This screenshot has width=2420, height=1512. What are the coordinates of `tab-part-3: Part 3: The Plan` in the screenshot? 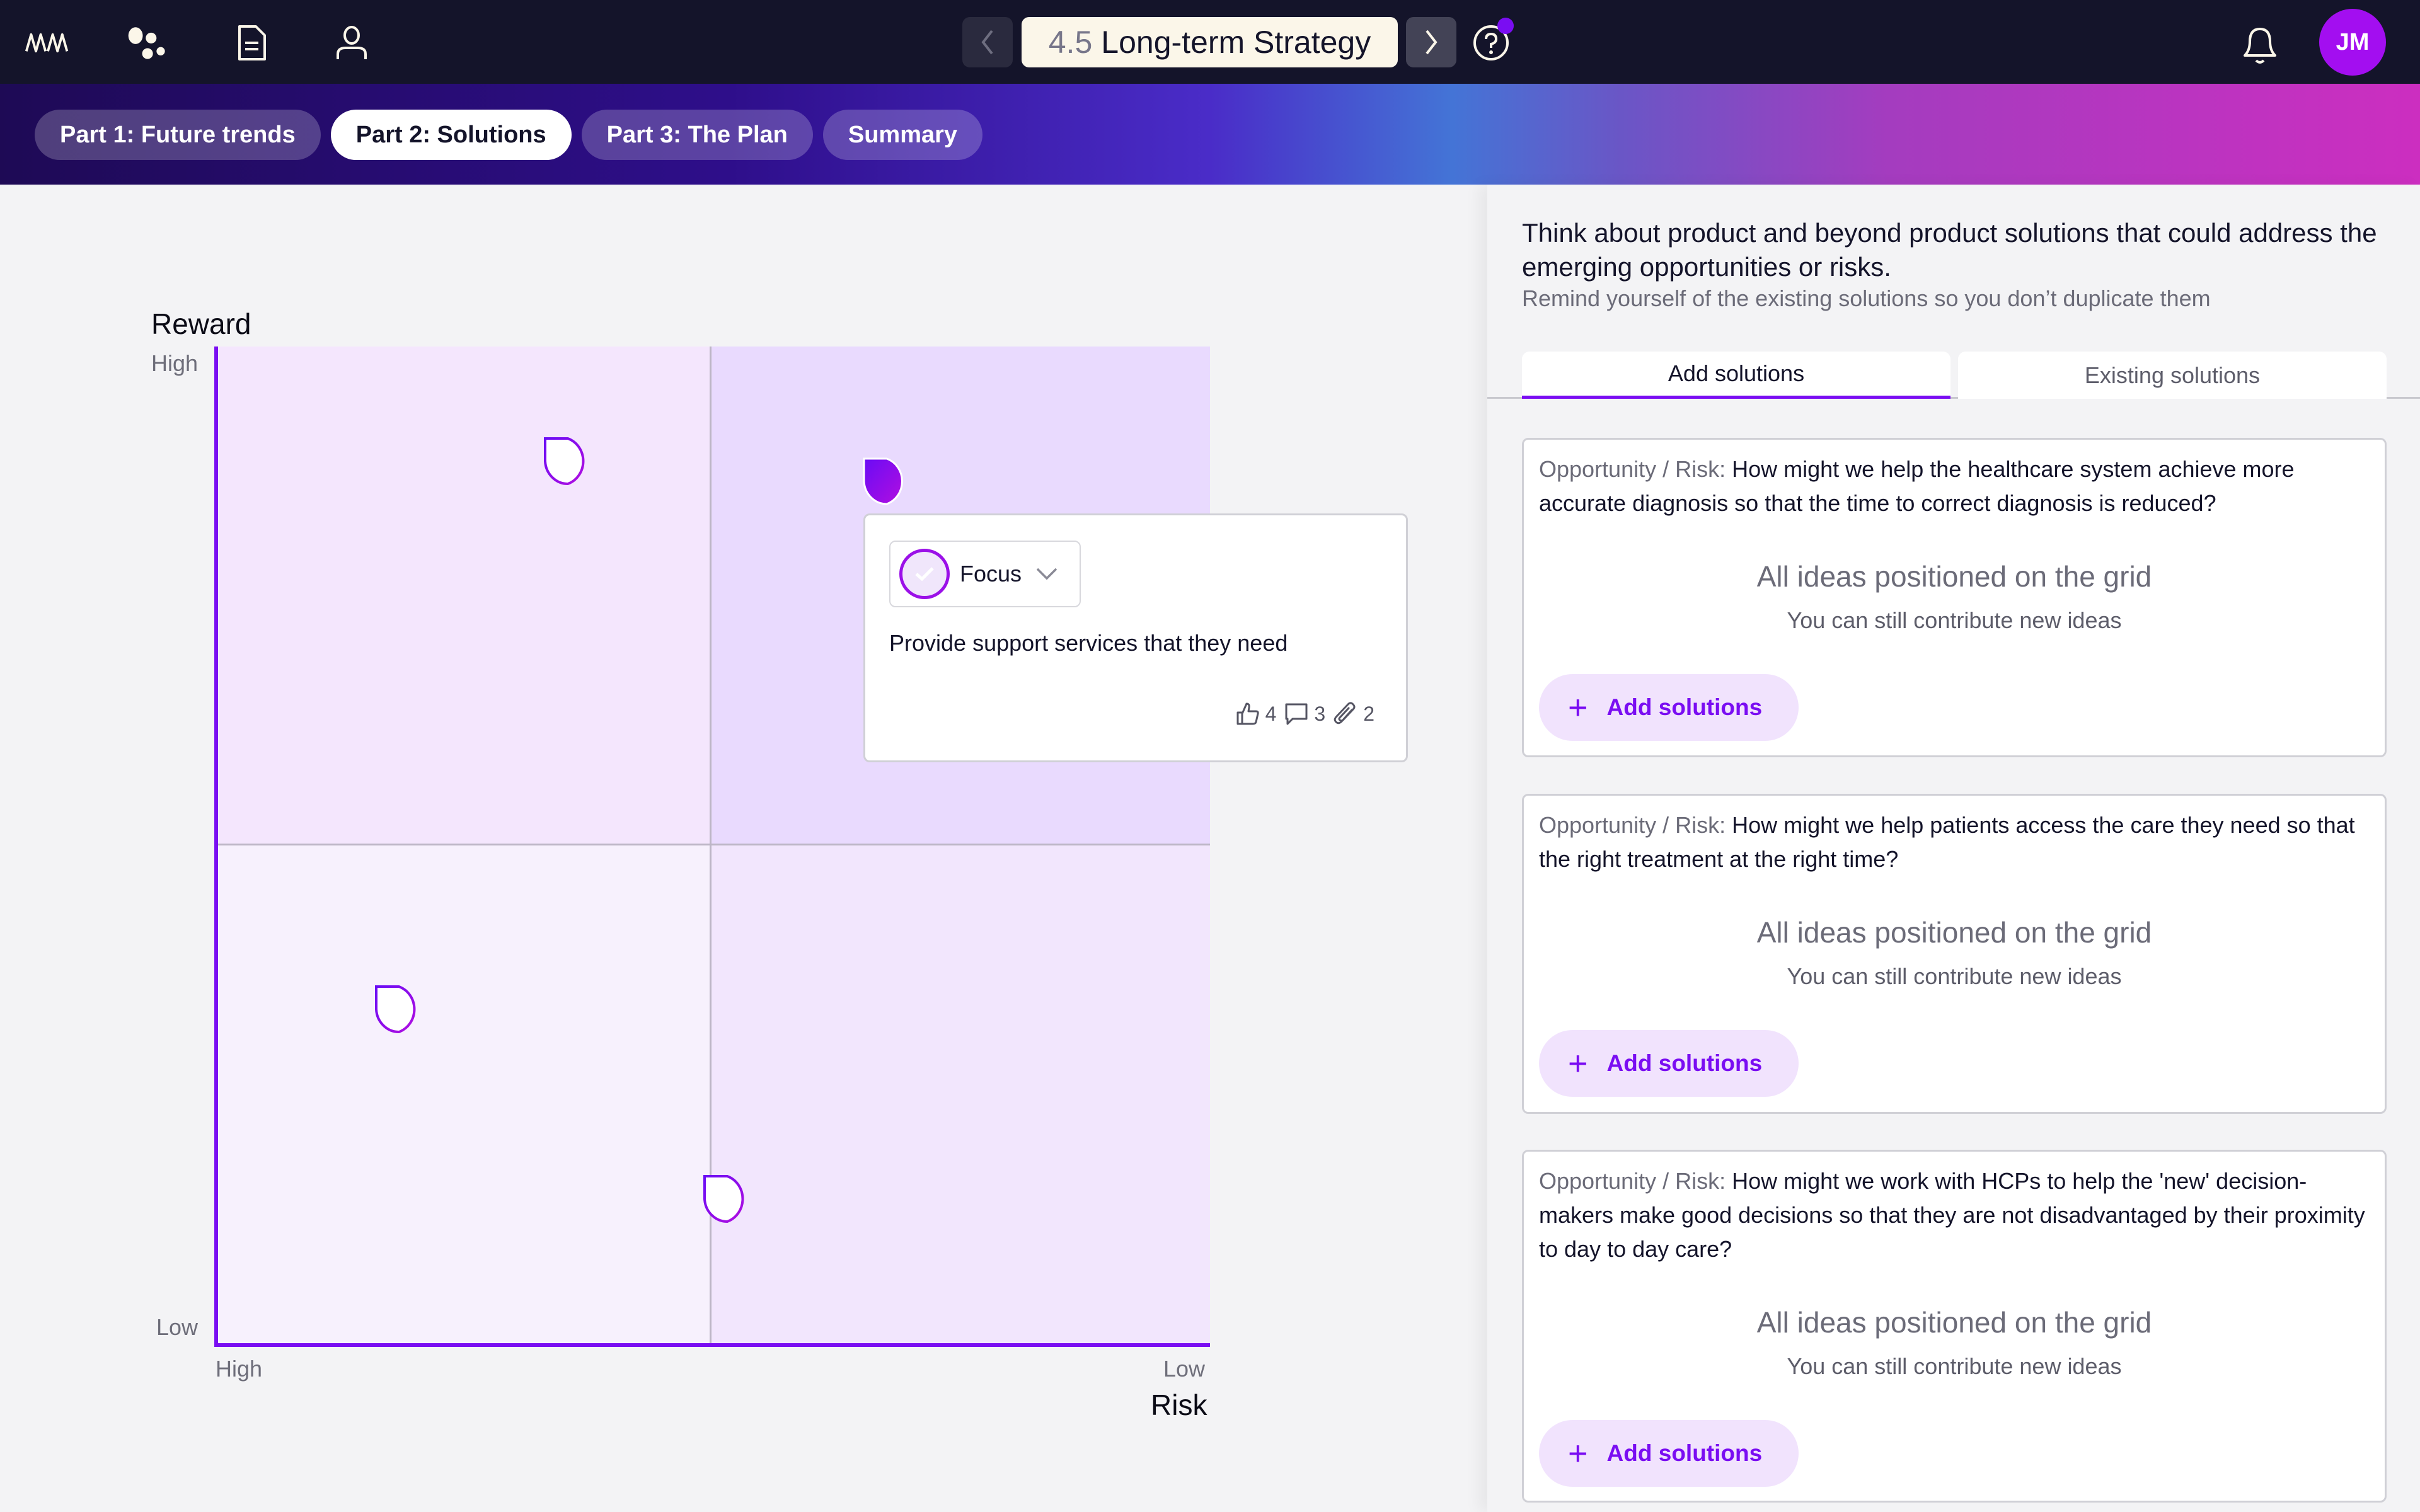 It's located at (697, 135).